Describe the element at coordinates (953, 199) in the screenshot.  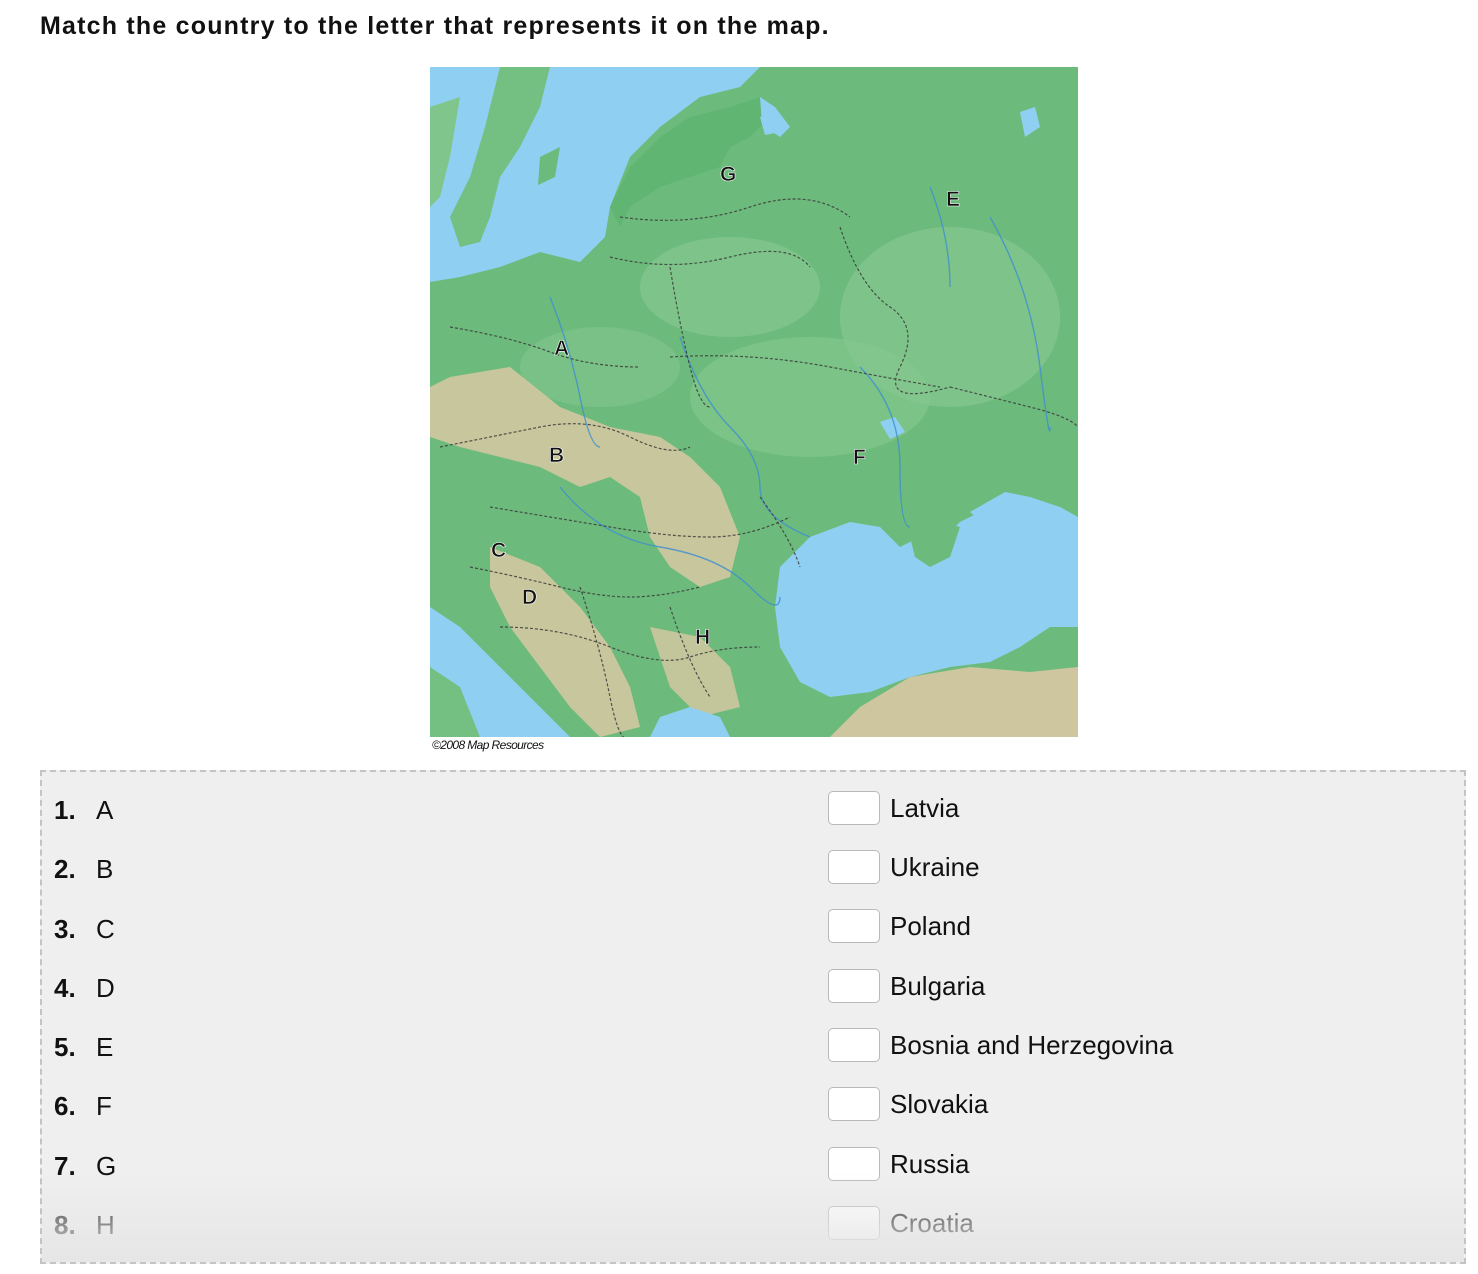
I see `map-label-e: E` at that location.